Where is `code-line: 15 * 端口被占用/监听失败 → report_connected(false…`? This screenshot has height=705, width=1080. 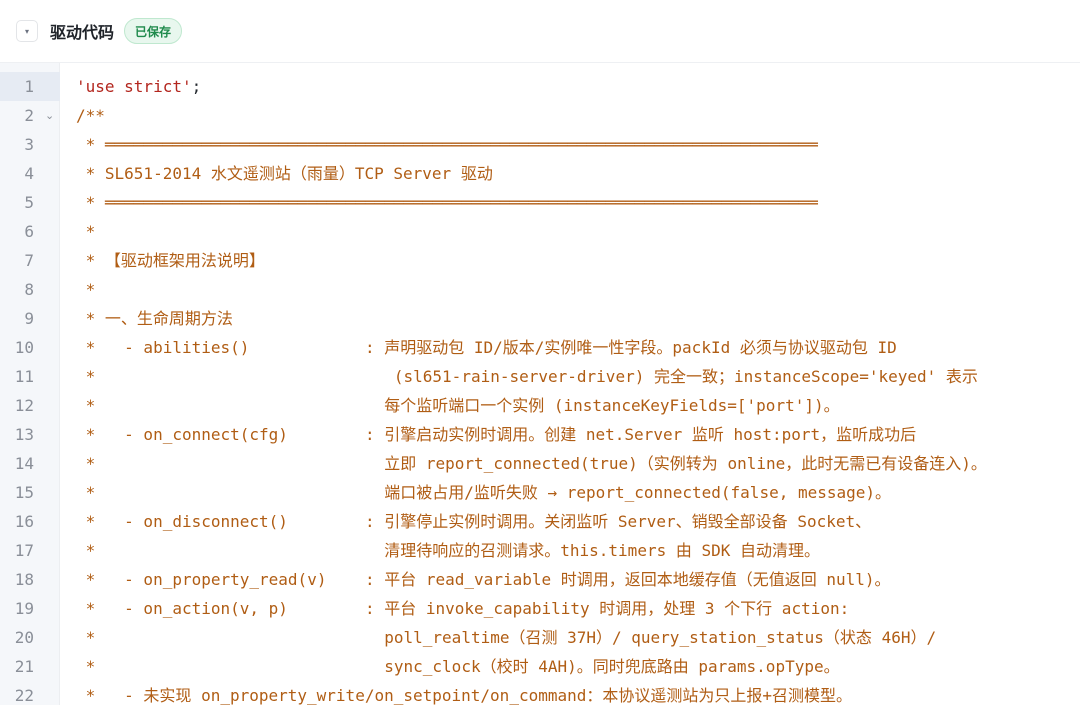
code-line: 15 * 端口被占用/监听失败 → report_connected(false… is located at coordinates (540, 492).